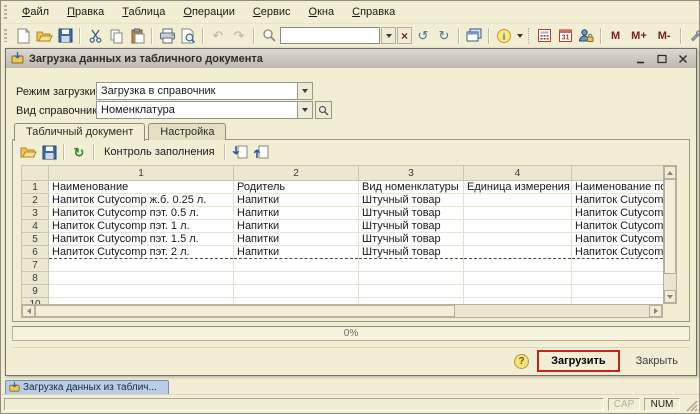 This screenshot has height=414, width=700. What do you see at coordinates (141, 200) in the screenshot?
I see `grid-cell: Напиток Cutycomp ж.б. 0.25 л.` at bounding box center [141, 200].